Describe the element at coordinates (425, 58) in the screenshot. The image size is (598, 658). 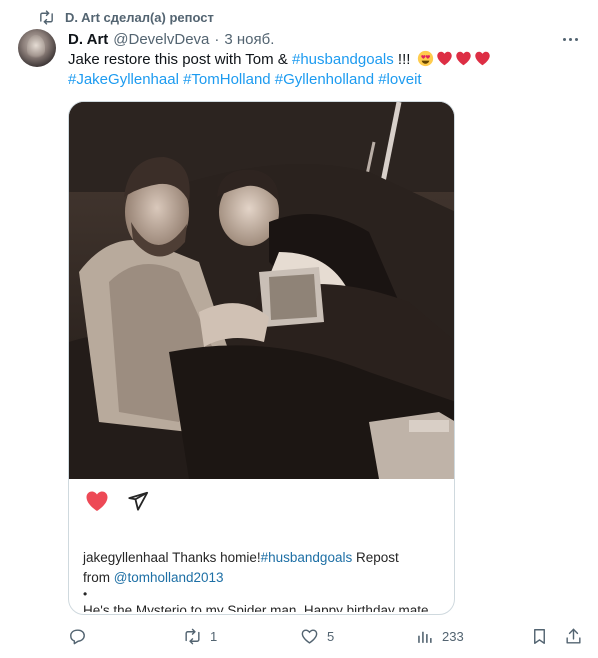
I see `heart-eyes-emoji` at that location.